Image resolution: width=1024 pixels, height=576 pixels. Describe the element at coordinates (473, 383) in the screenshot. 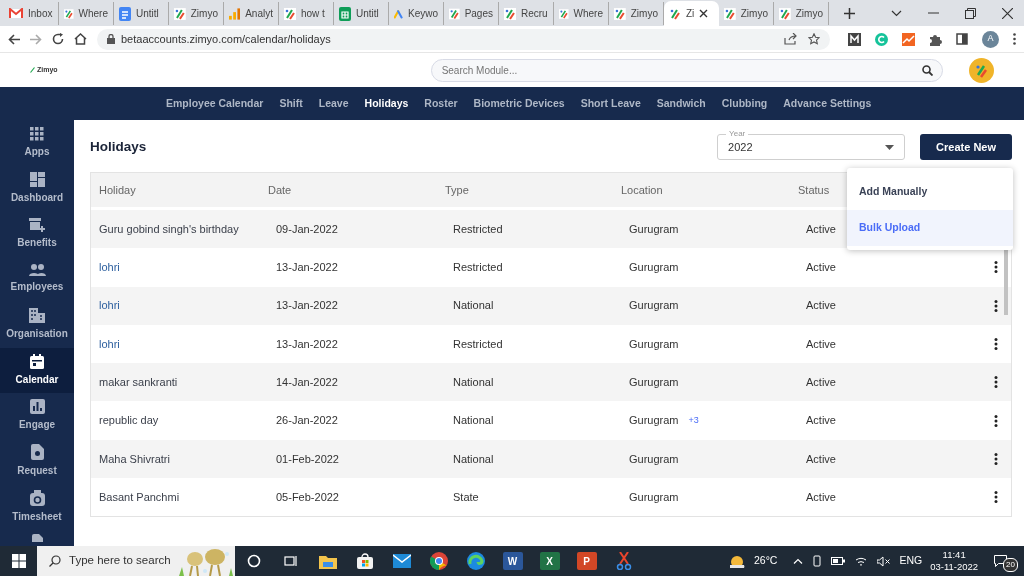

I see `table-cell-text: National` at that location.